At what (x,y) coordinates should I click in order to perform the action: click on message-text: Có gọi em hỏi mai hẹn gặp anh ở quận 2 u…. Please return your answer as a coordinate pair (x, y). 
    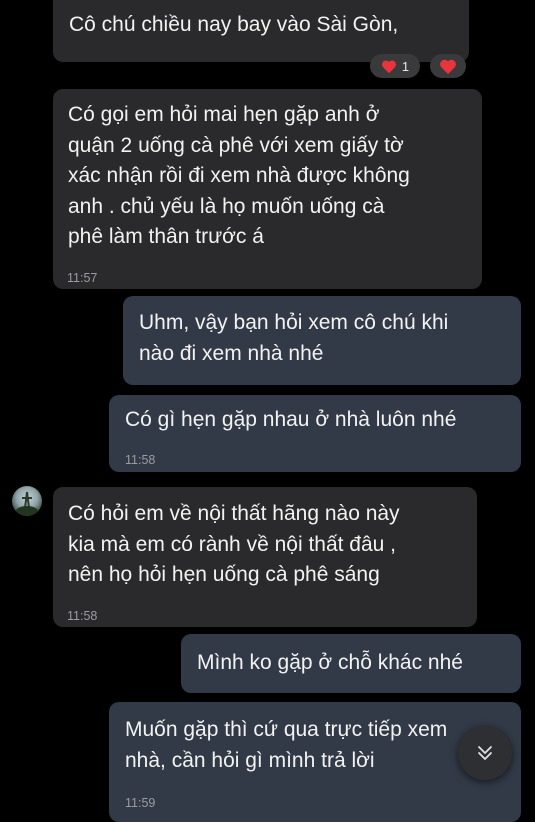
    Looking at the image, I should click on (239, 175).